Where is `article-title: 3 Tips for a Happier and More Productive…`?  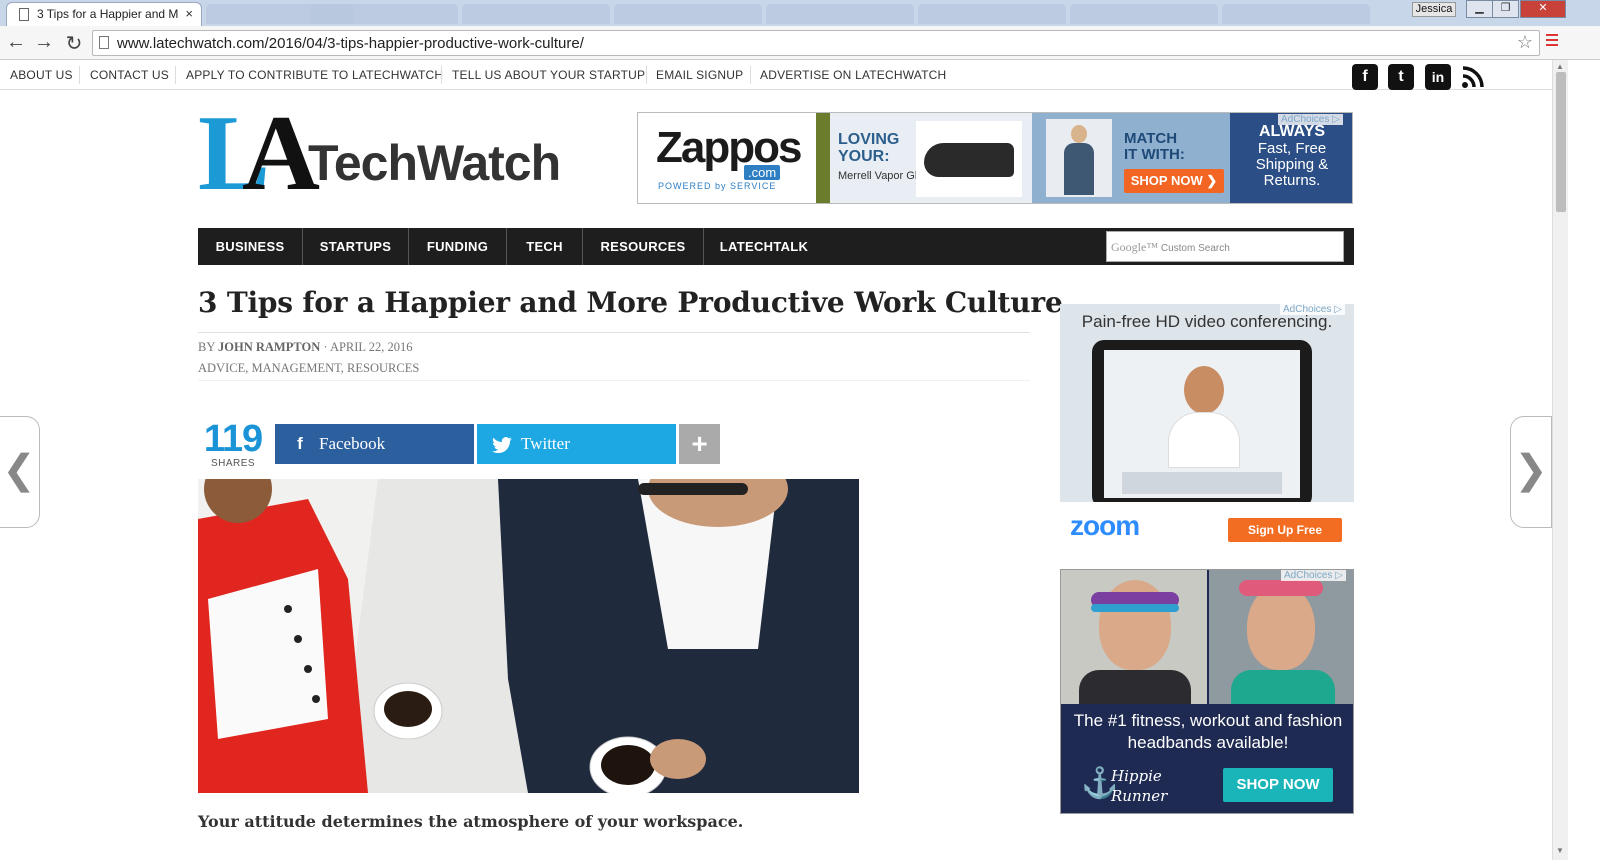
article-title: 3 Tips for a Happier and More Productive… is located at coordinates (630, 302).